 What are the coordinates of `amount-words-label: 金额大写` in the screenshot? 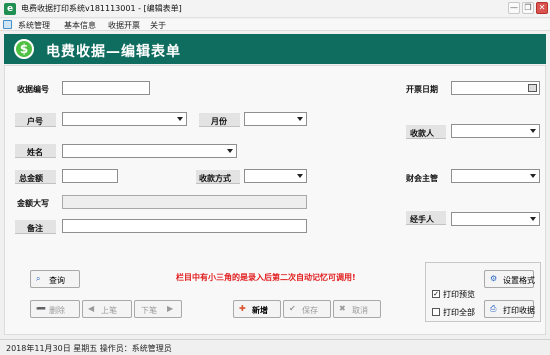 It's located at (33, 203).